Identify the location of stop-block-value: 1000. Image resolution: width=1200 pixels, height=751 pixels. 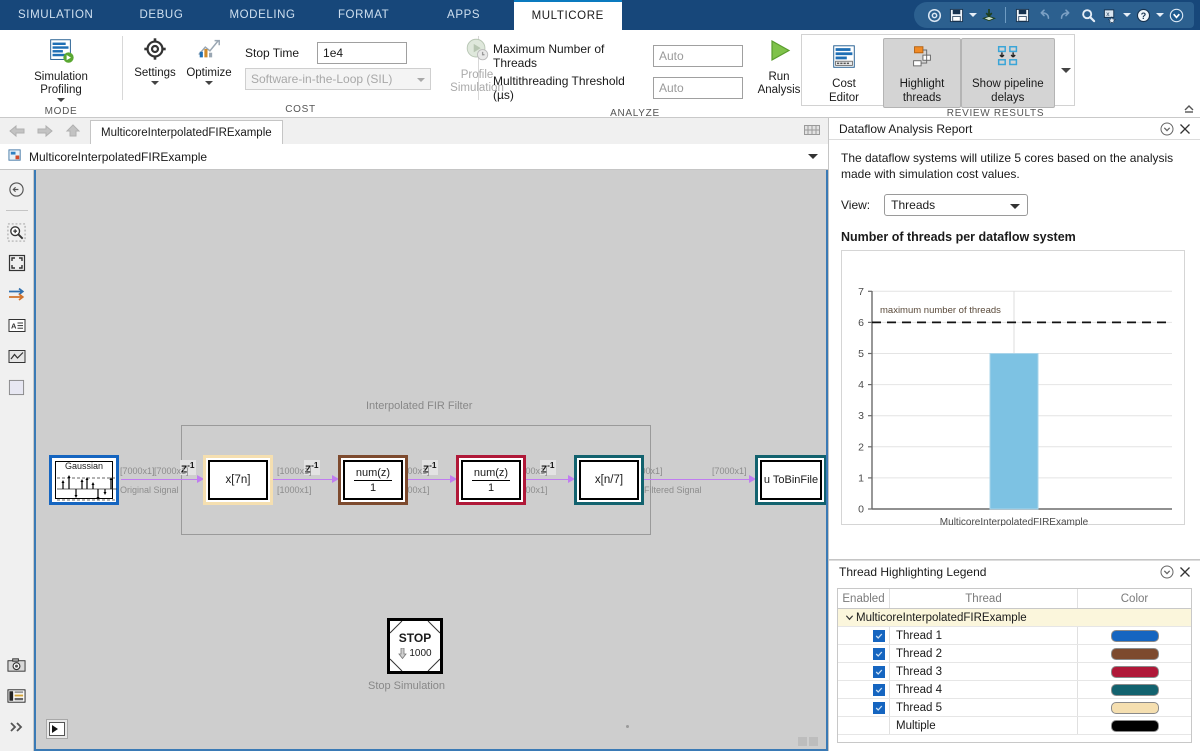
(420, 653).